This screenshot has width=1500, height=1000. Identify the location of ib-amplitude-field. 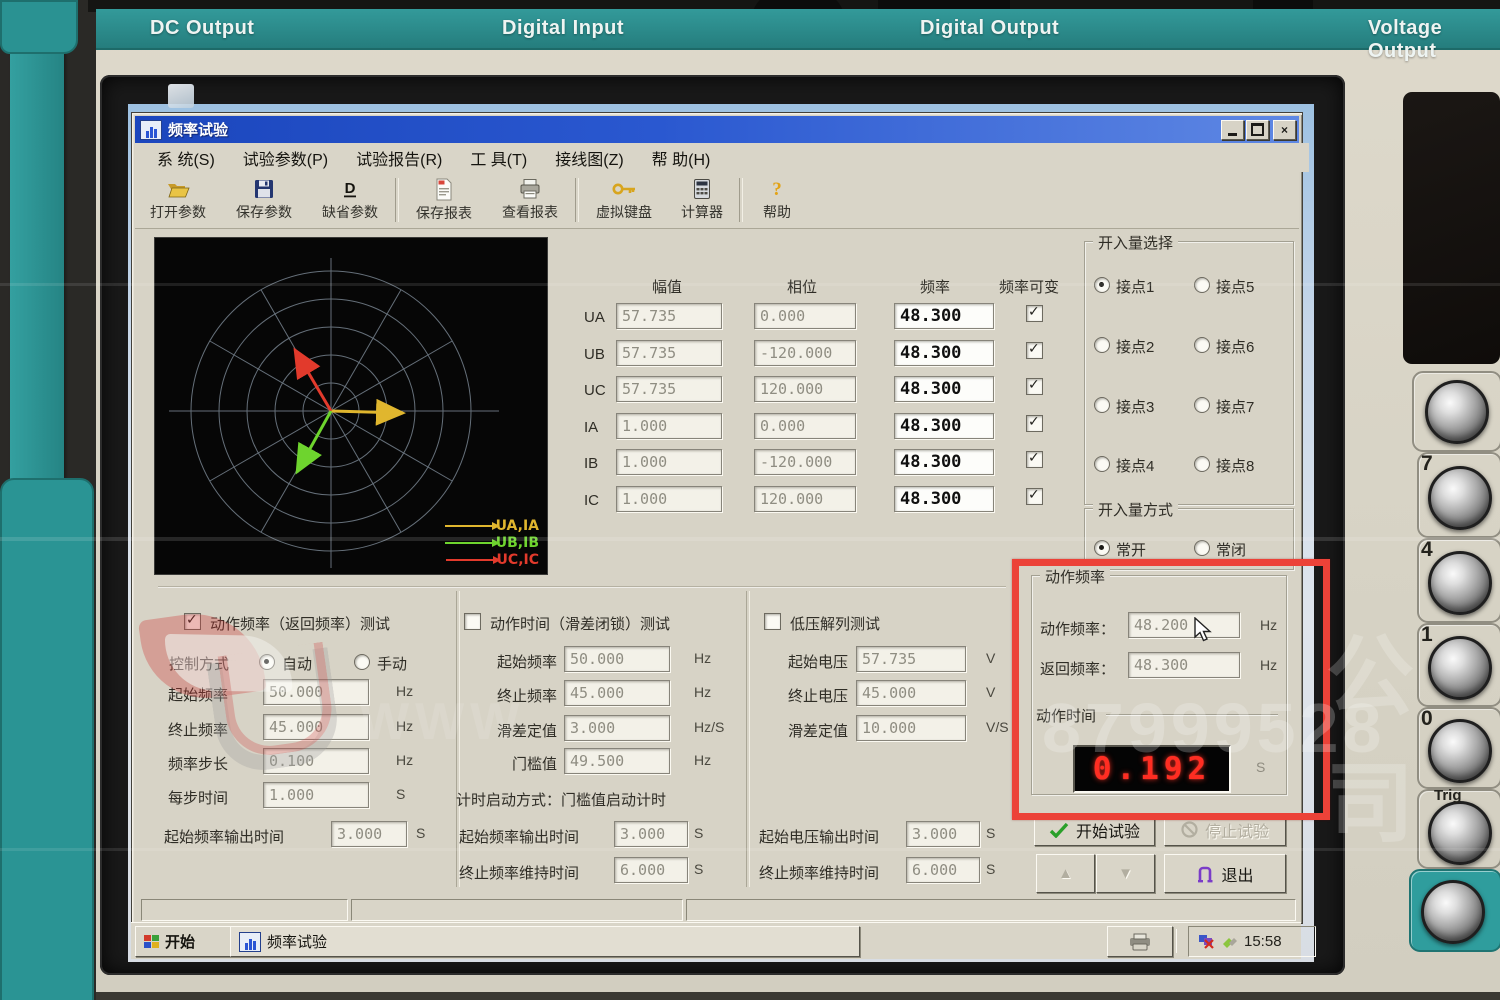
(669, 462).